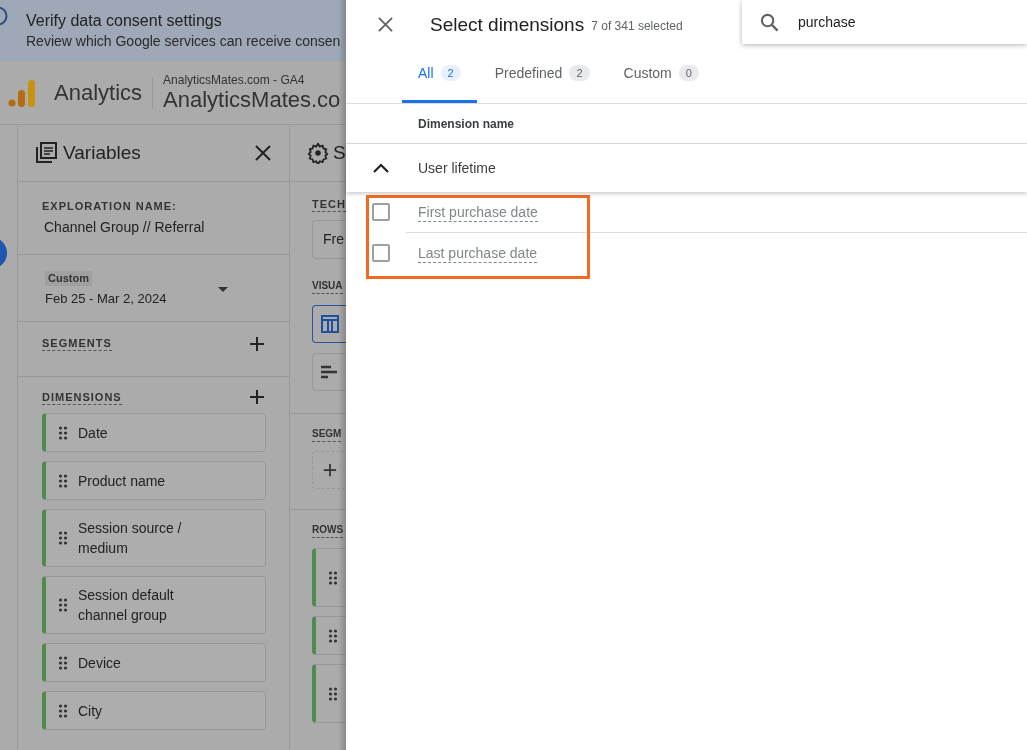 This screenshot has width=1027, height=750. What do you see at coordinates (884, 22) in the screenshot?
I see `search-field: purchase` at bounding box center [884, 22].